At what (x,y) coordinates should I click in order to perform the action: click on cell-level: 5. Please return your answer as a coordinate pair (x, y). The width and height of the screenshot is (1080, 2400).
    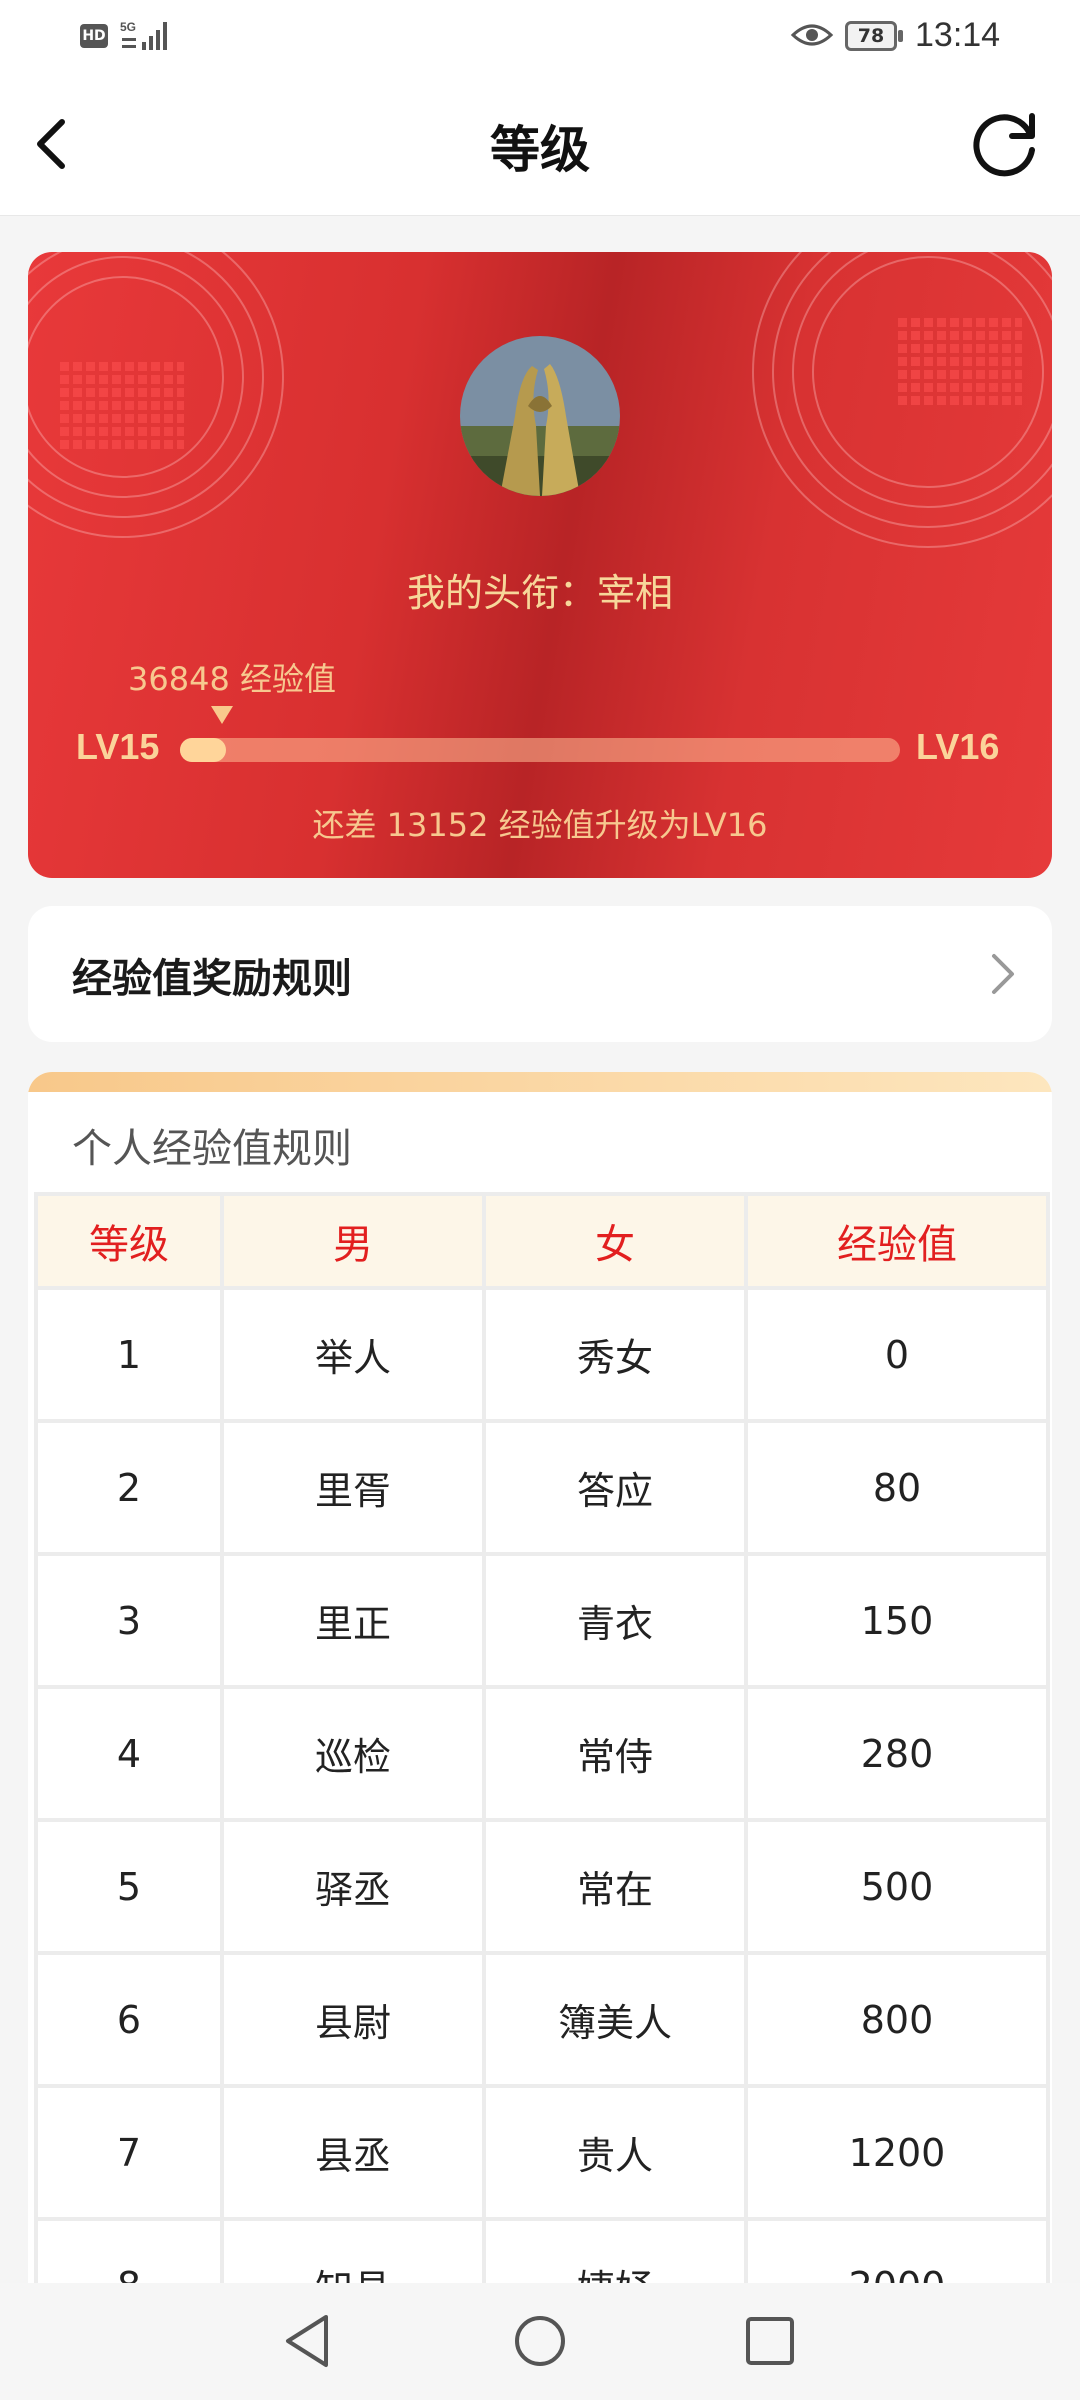
    Looking at the image, I should click on (129, 1886).